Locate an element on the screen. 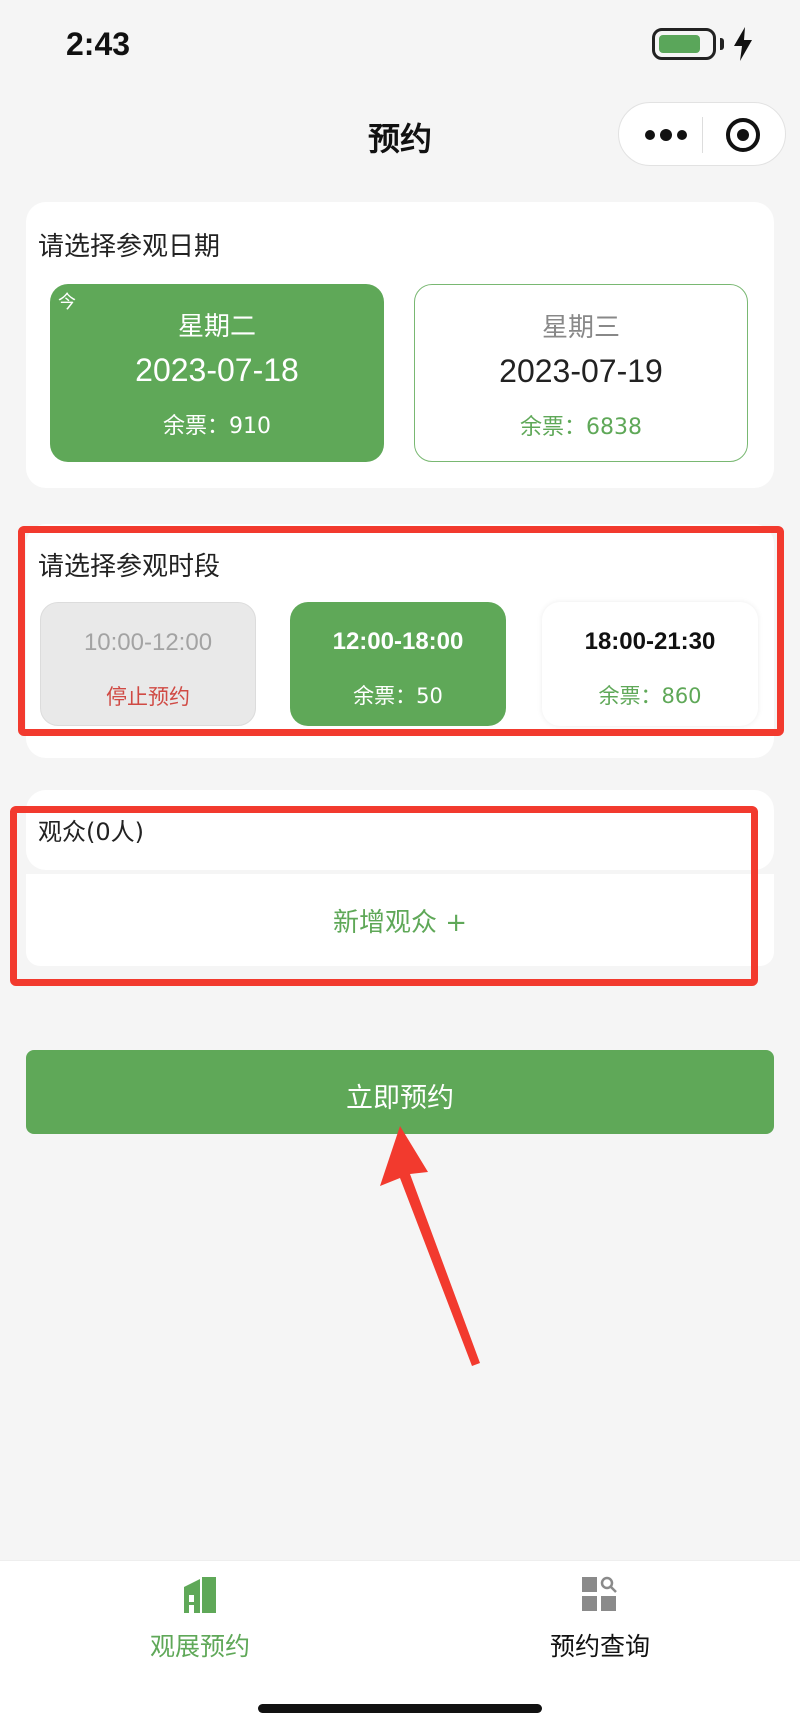 Image resolution: width=800 pixels, height=1732 pixels. date-stock: 余票：6838 is located at coordinates (581, 427).